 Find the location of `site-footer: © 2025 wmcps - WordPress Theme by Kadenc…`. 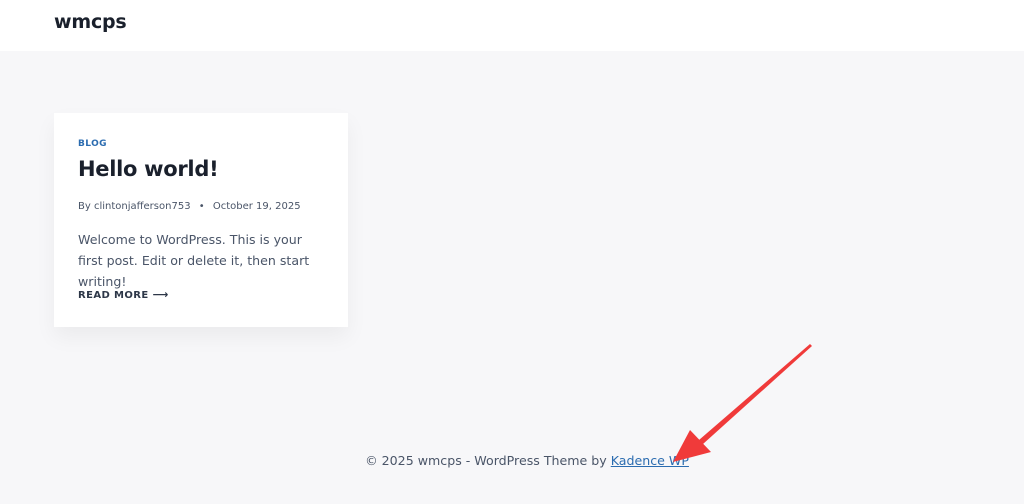

site-footer: © 2025 wmcps - WordPress Theme by Kadenc… is located at coordinates (512, 460).